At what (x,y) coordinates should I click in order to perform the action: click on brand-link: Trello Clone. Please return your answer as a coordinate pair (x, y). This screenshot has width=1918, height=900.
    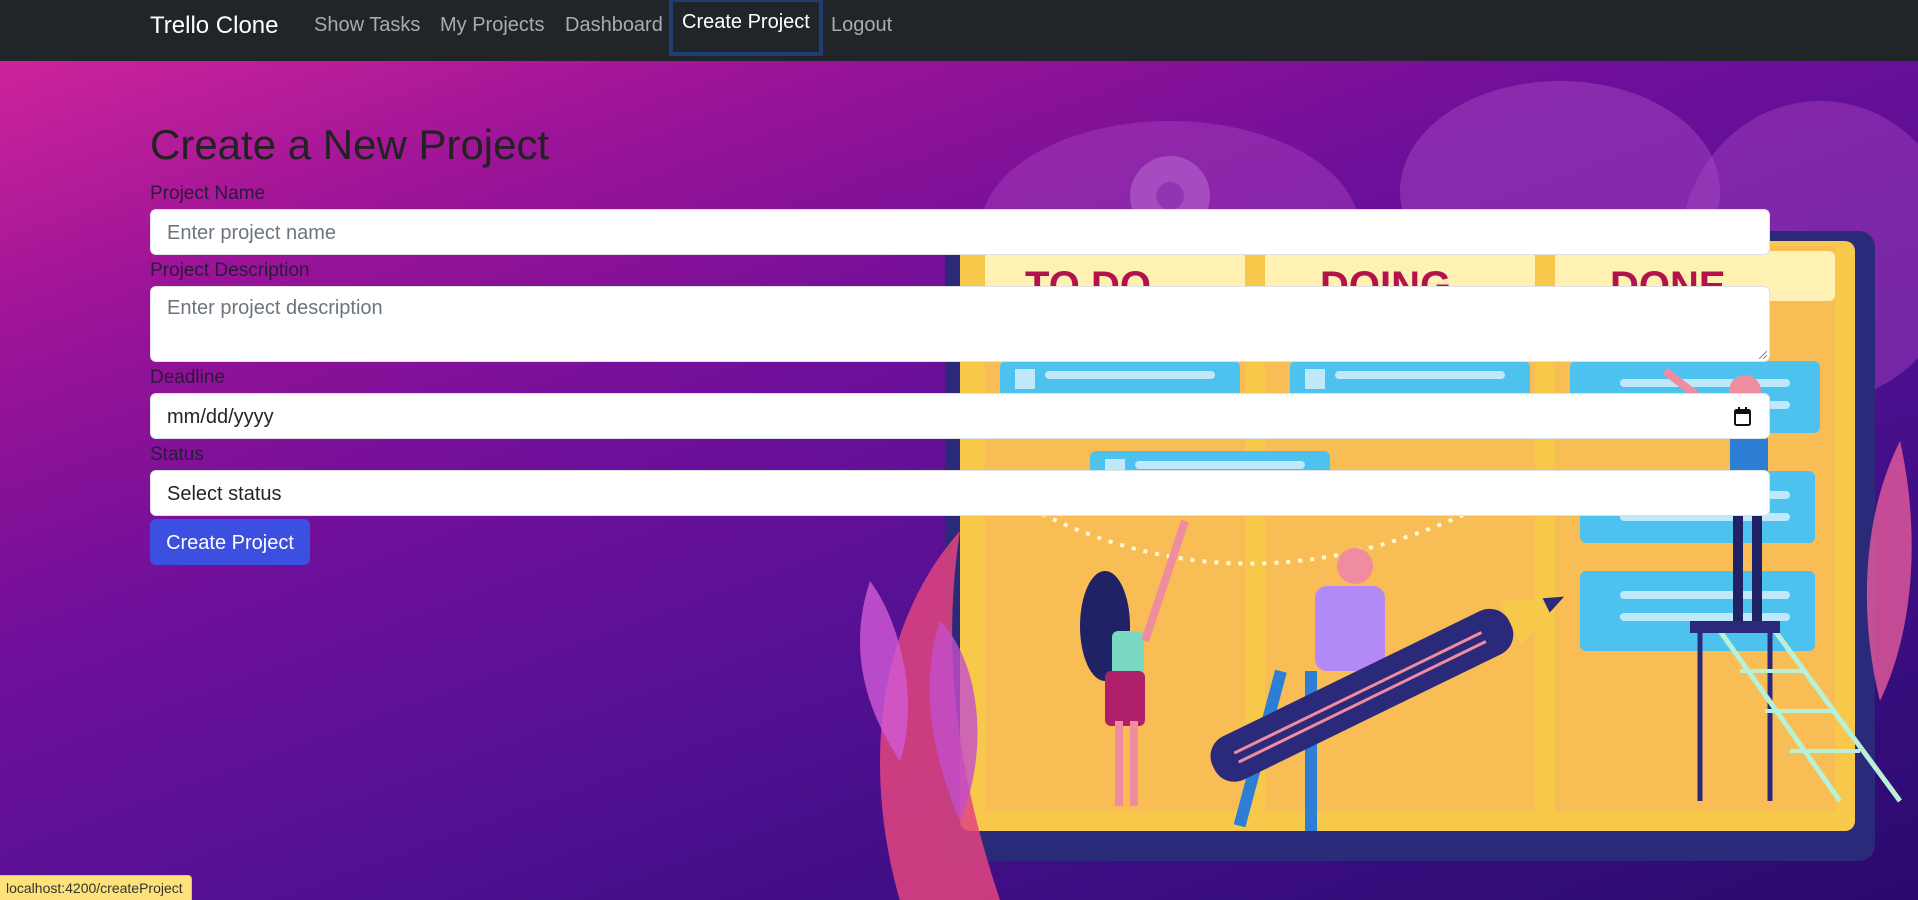
    Looking at the image, I should click on (214, 26).